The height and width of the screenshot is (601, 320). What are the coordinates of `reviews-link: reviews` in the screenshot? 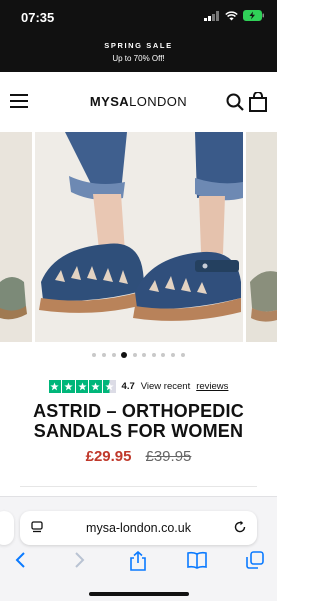 It's located at (212, 386).